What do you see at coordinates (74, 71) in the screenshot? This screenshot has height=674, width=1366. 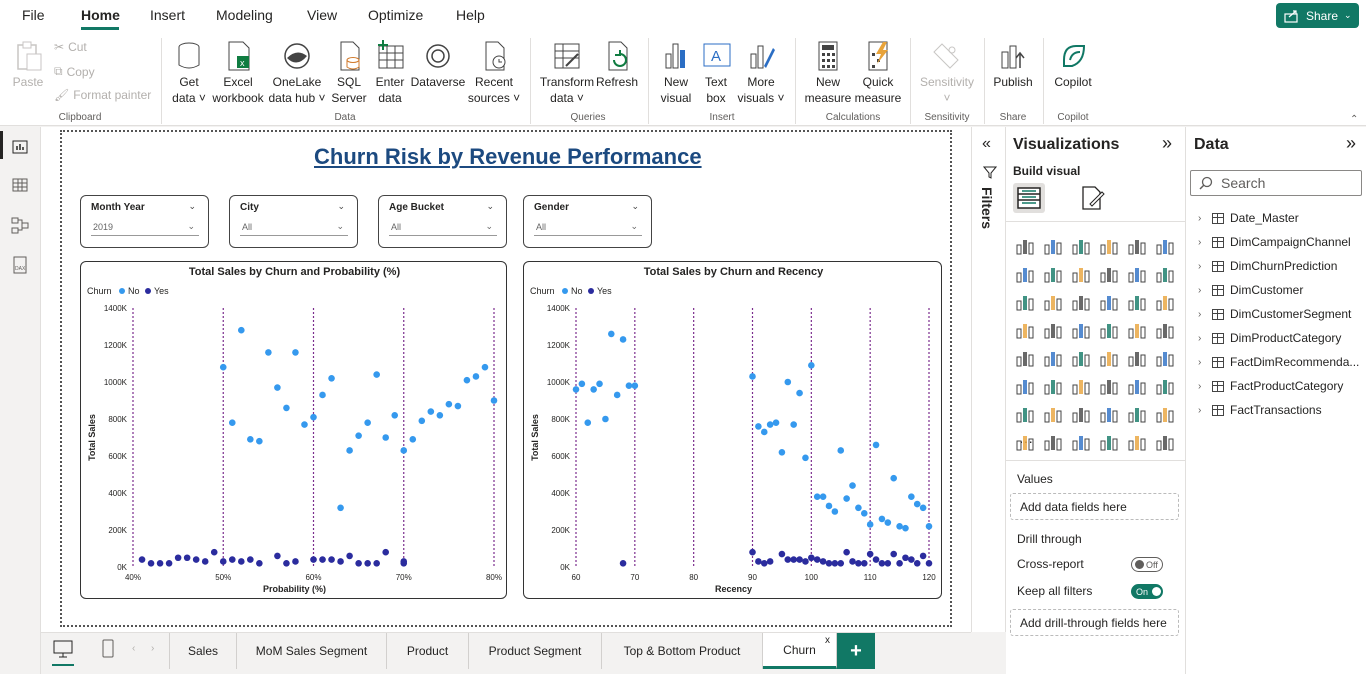 I see `copy-button: ⧉ Copy` at bounding box center [74, 71].